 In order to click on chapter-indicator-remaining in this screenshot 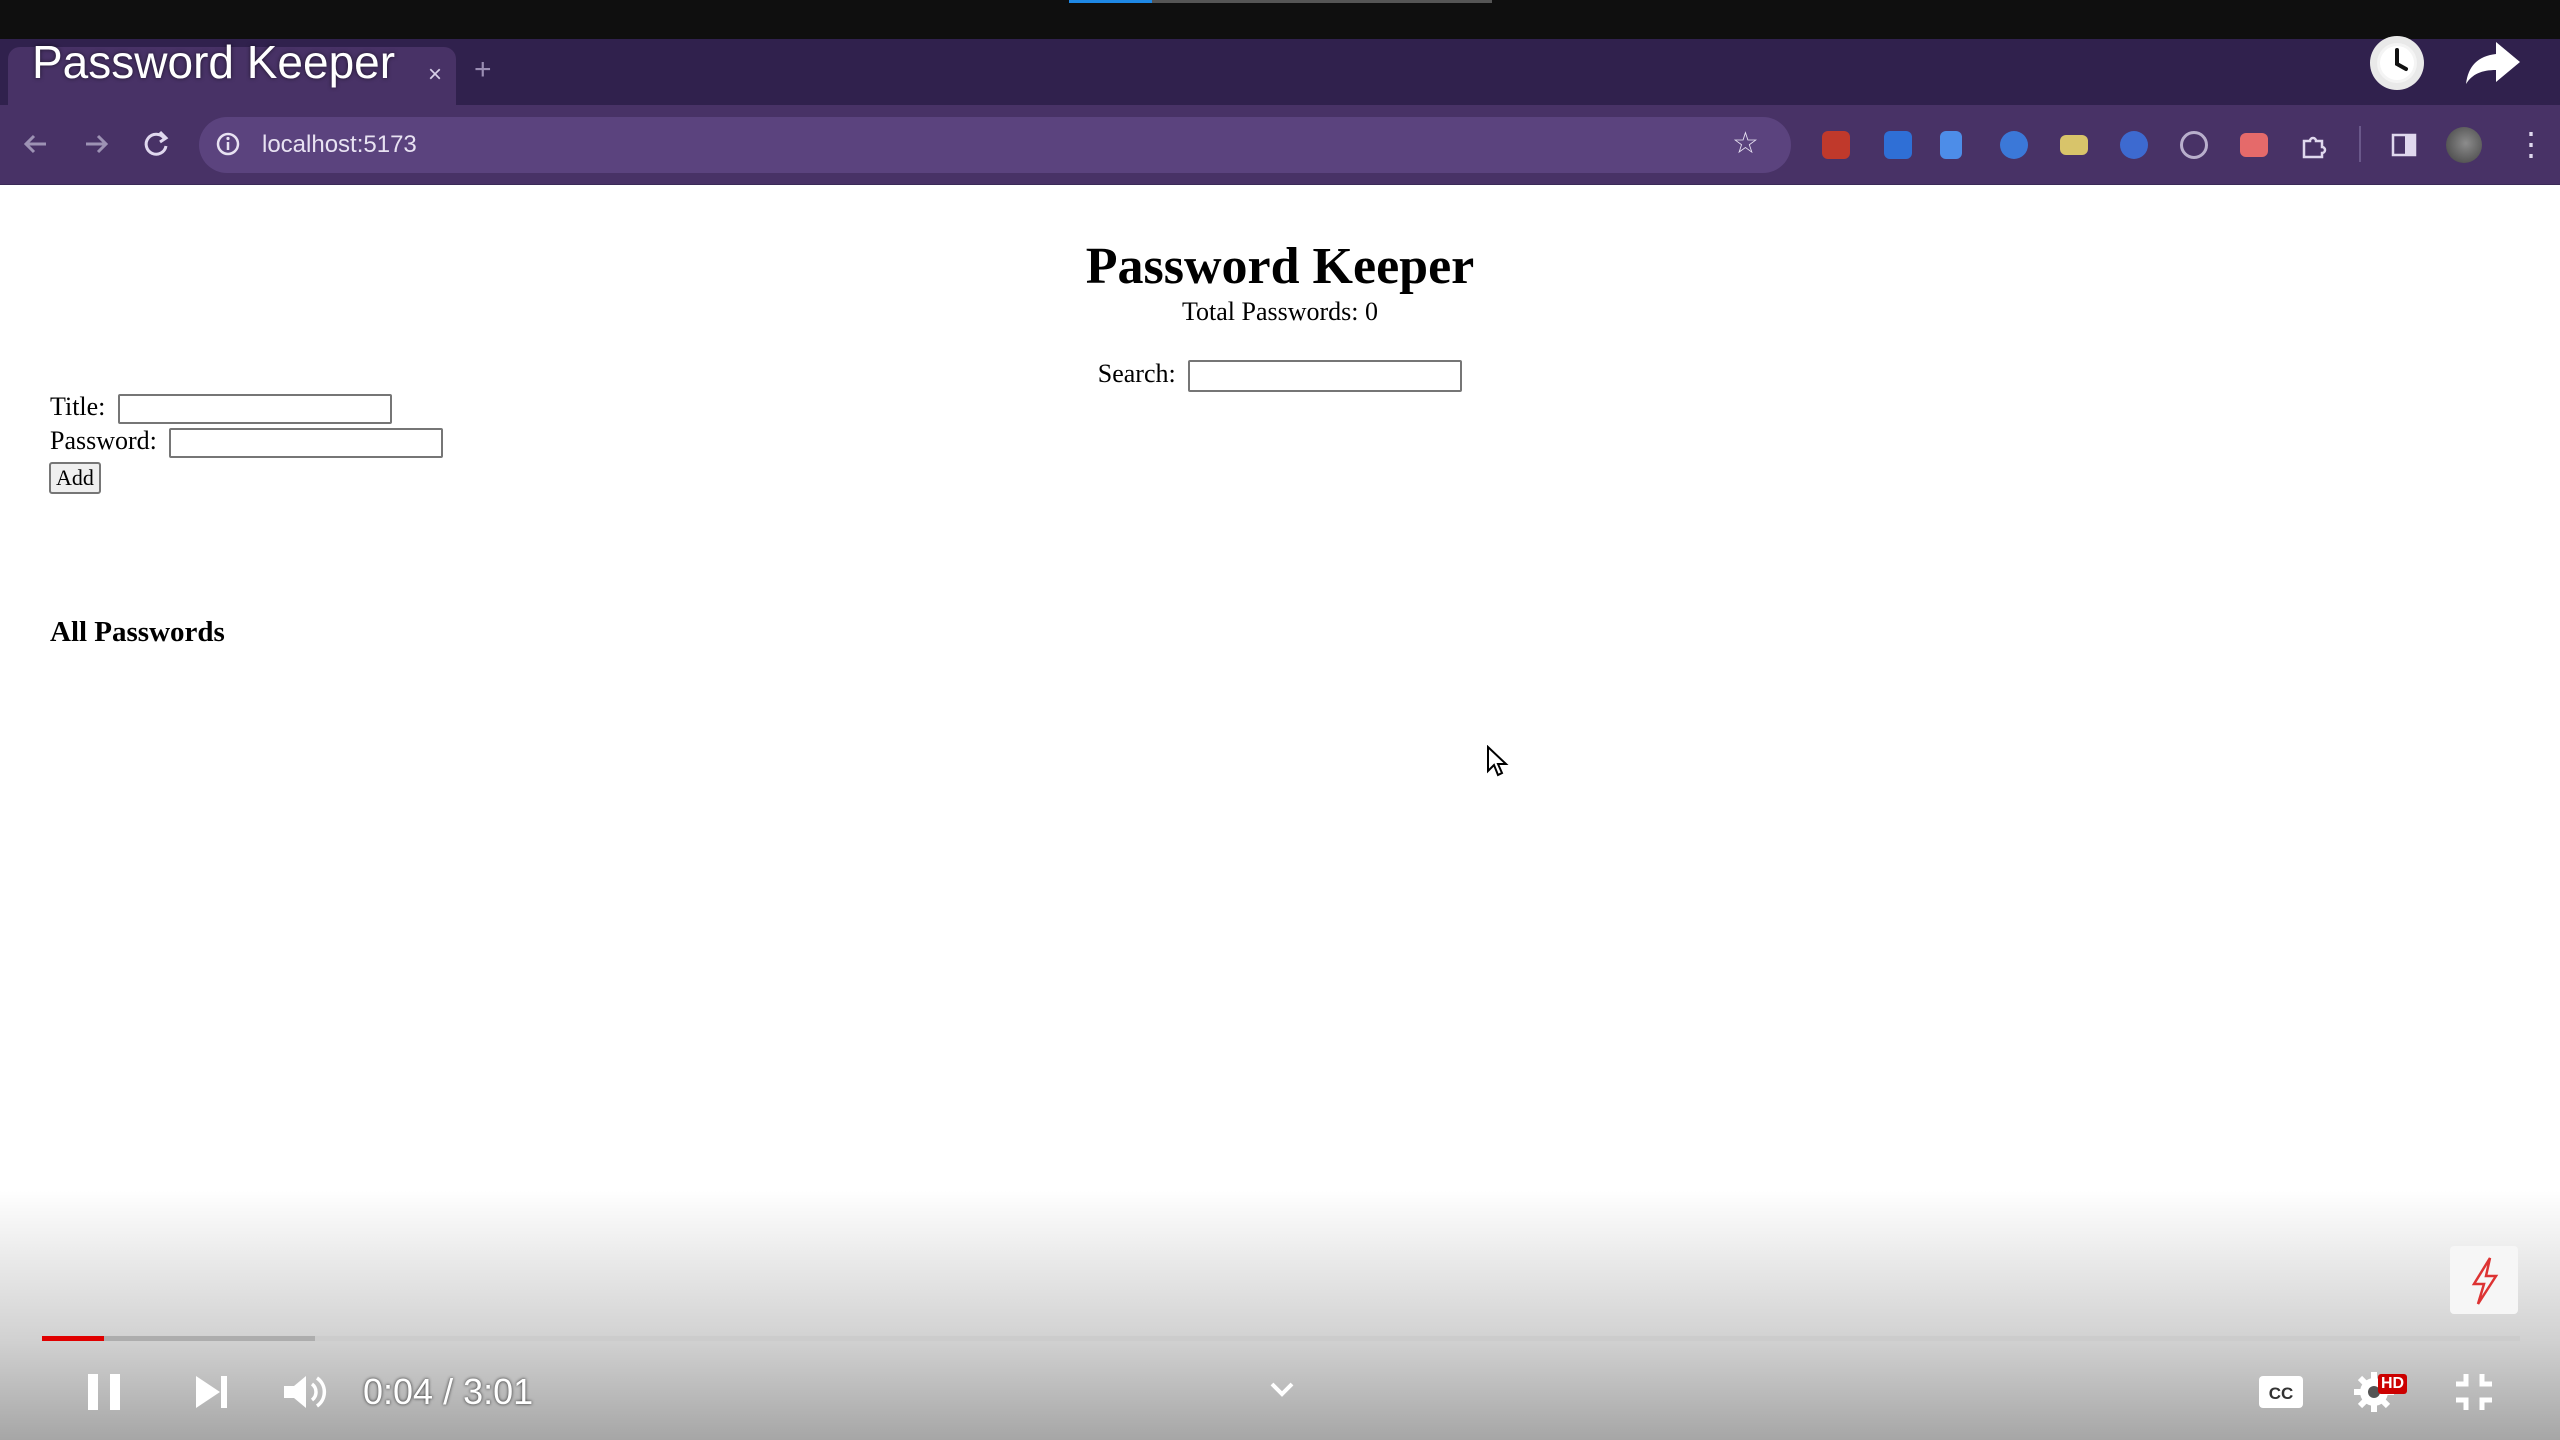, I will do `click(1322, 1)`.